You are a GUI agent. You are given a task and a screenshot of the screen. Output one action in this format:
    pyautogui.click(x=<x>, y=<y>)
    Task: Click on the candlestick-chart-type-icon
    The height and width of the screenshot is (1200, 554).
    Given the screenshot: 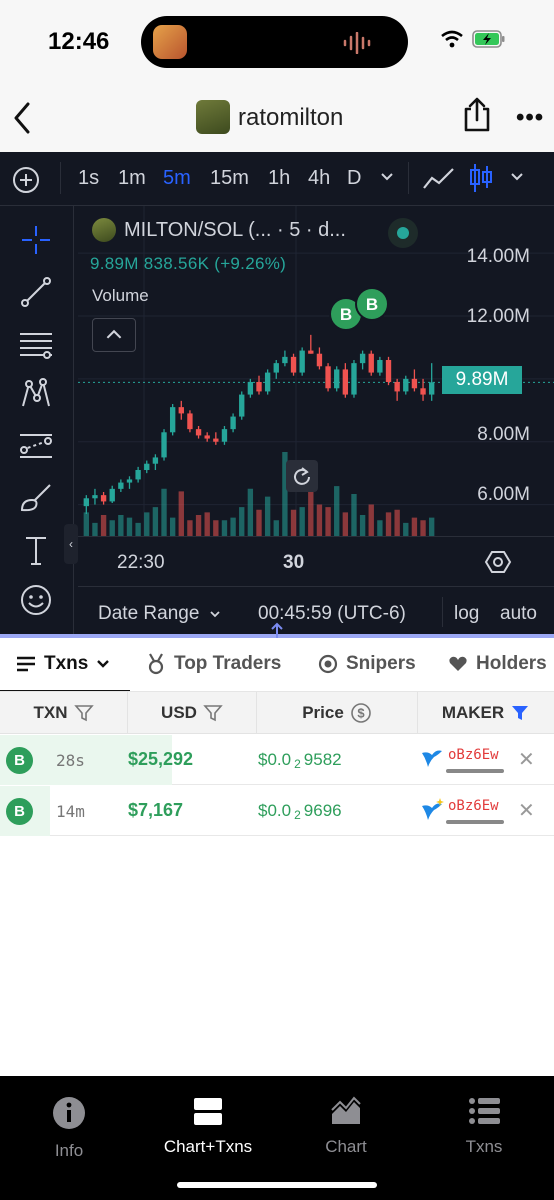 What is the action you would take?
    pyautogui.click(x=481, y=178)
    